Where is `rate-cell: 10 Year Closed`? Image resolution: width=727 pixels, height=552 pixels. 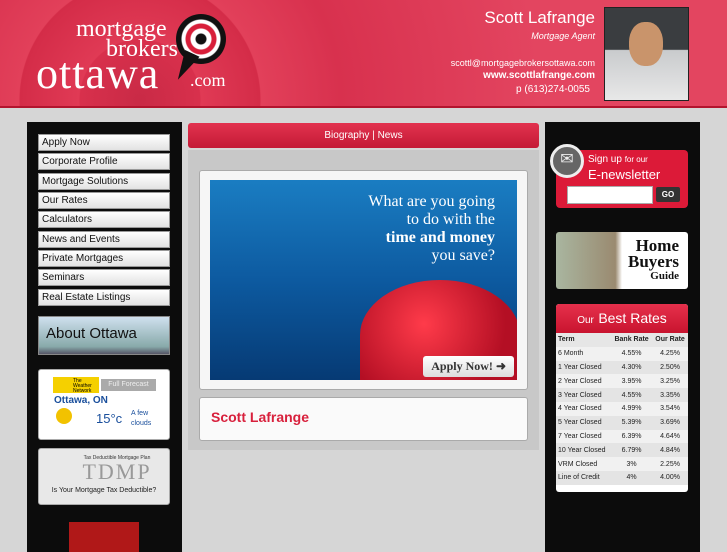 rate-cell: 10 Year Closed is located at coordinates (584, 450).